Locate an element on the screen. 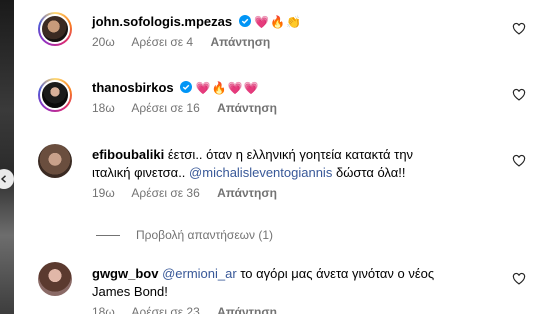 Image resolution: width=536 pixels, height=314 pixels. comment-meta: 20ω Αρέσει σε 4 Απάντηση is located at coordinates (299, 42).